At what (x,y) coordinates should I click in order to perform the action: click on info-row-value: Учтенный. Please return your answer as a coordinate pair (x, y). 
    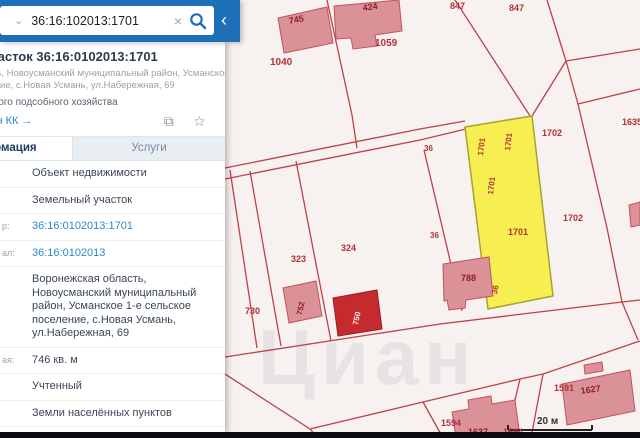
    Looking at the image, I should click on (57, 386).